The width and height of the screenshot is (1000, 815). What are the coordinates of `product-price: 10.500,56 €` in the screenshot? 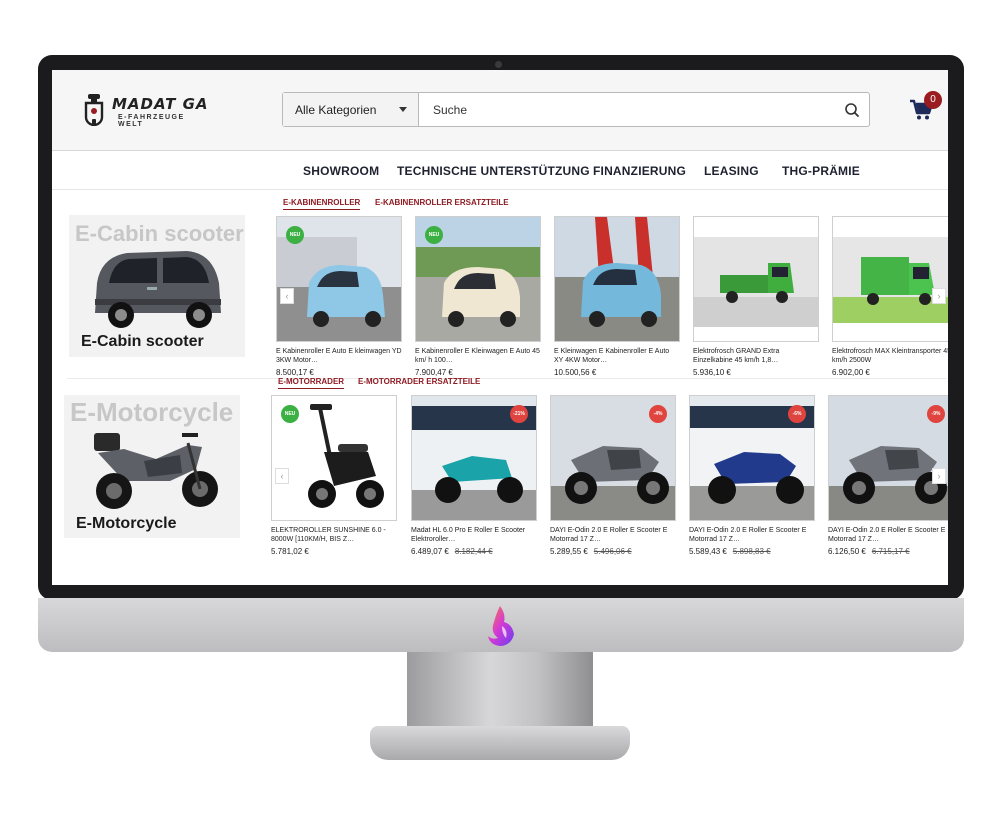 It's located at (575, 372).